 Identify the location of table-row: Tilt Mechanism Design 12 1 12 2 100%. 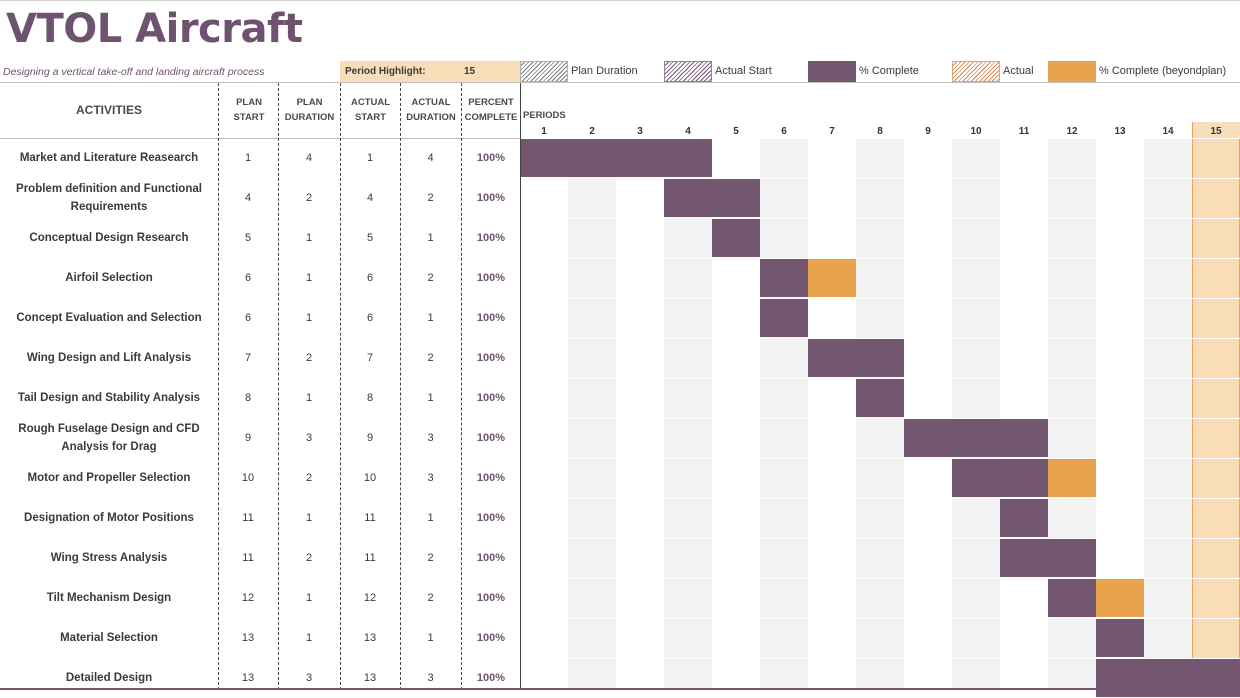
(260, 598).